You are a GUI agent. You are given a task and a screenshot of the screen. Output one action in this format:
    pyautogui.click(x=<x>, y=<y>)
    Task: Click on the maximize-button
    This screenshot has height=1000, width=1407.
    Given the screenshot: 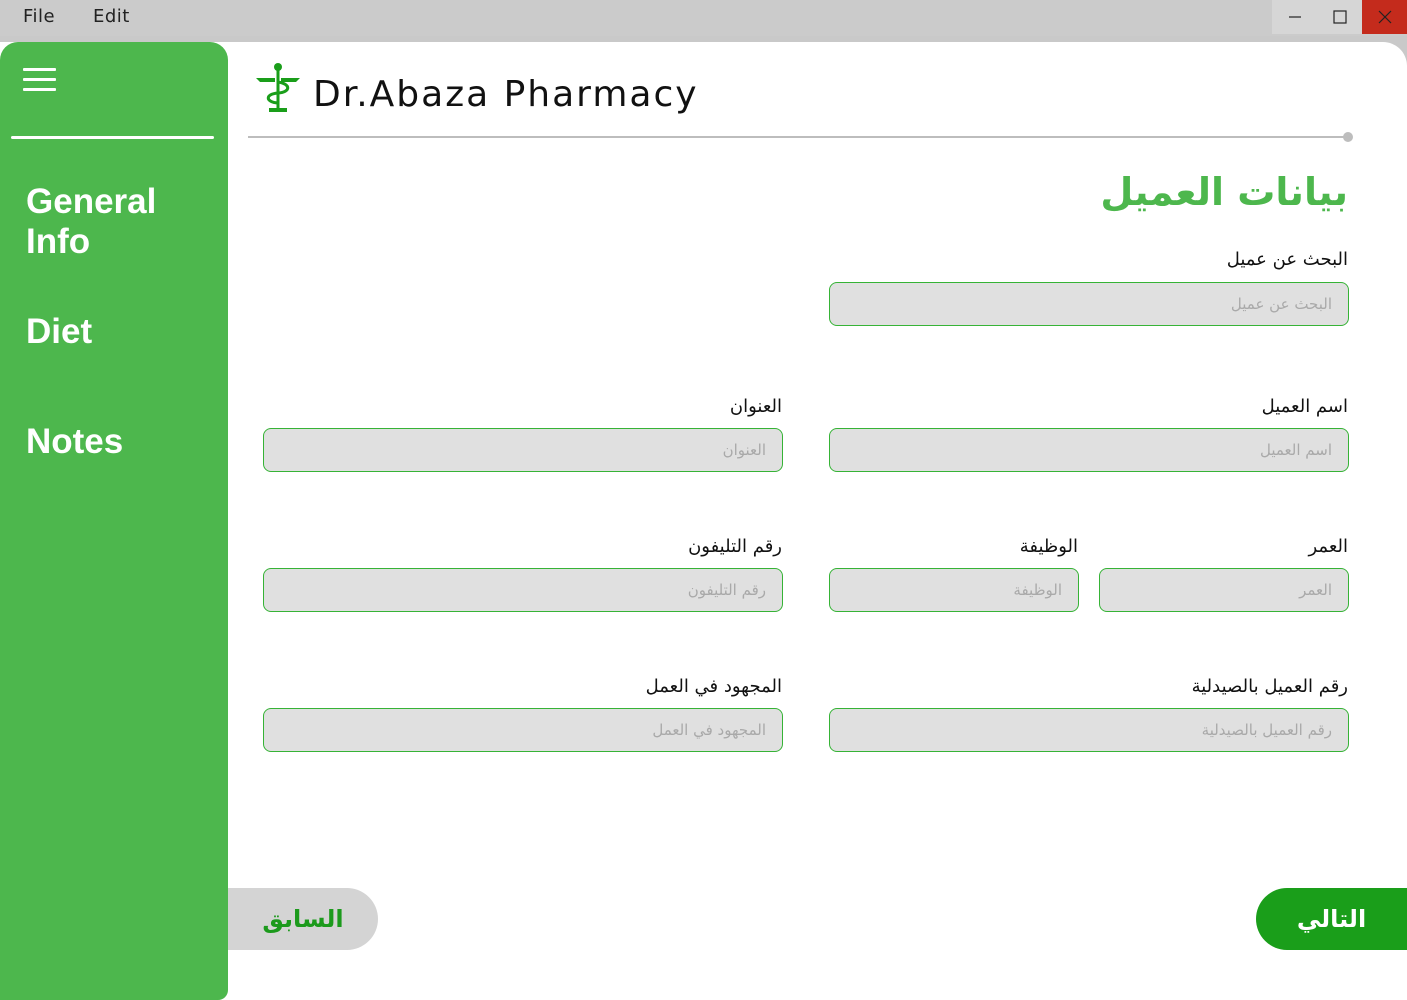 What is the action you would take?
    pyautogui.click(x=1339, y=17)
    